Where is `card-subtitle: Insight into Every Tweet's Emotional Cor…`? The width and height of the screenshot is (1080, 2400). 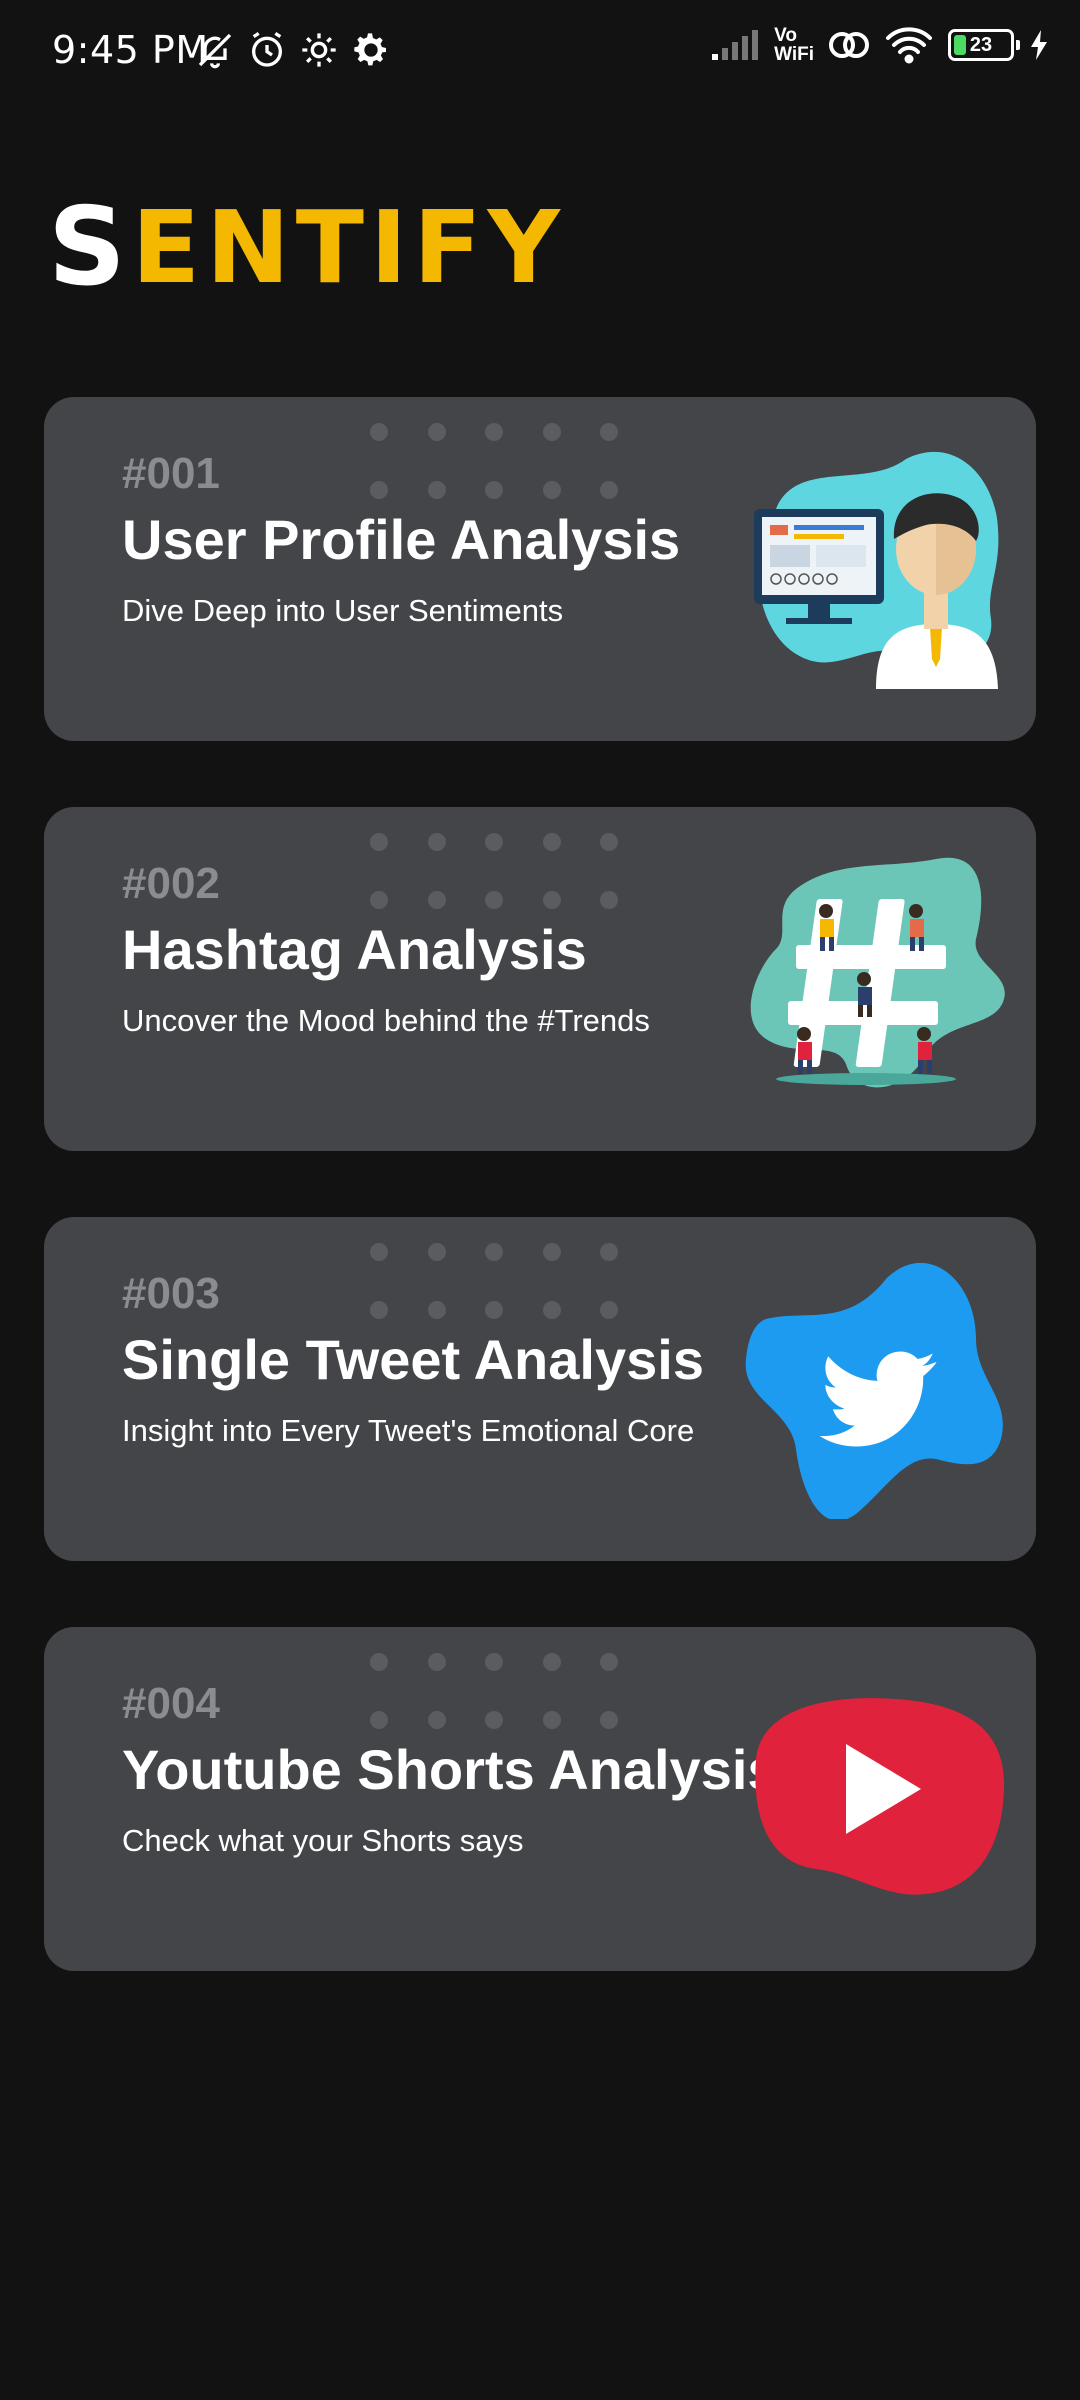 card-subtitle: Insight into Every Tweet's Emotional Cor… is located at coordinates (408, 1430).